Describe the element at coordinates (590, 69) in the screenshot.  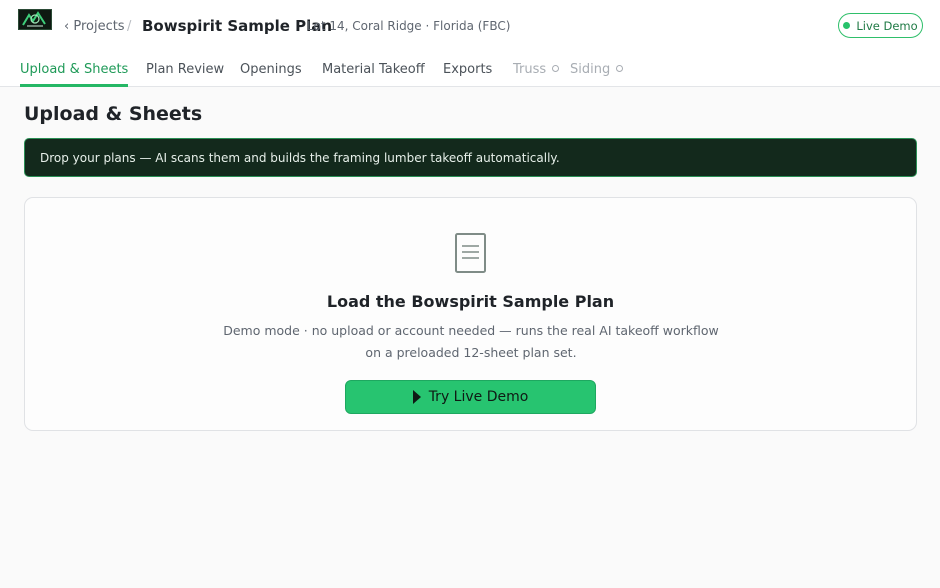
I see `tab-label: Siding` at that location.